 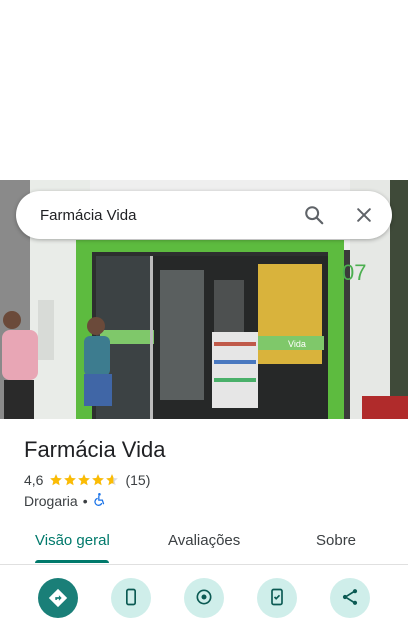 I want to click on save-icon, so click(x=277, y=597).